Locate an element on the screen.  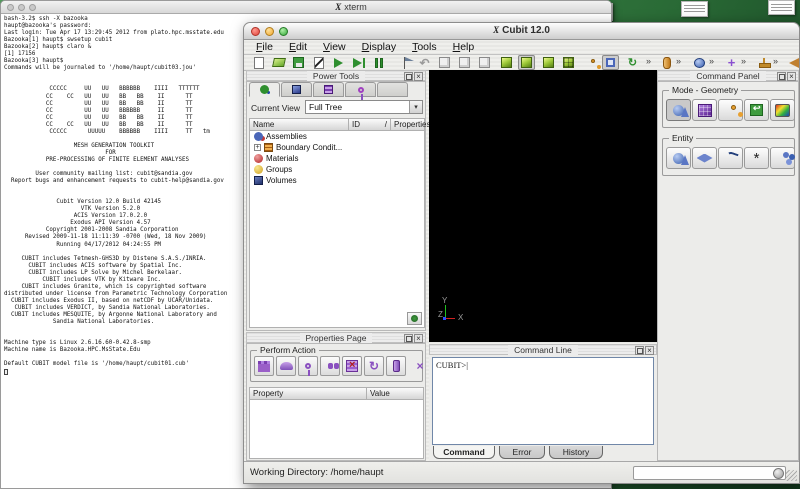
search-icon is located at coordinates (330, 366).